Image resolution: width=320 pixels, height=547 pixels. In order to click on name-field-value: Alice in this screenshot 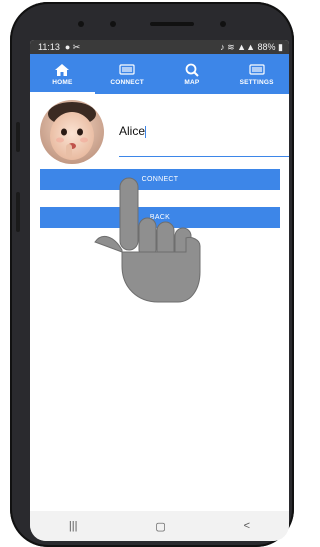, I will do `click(133, 131)`.